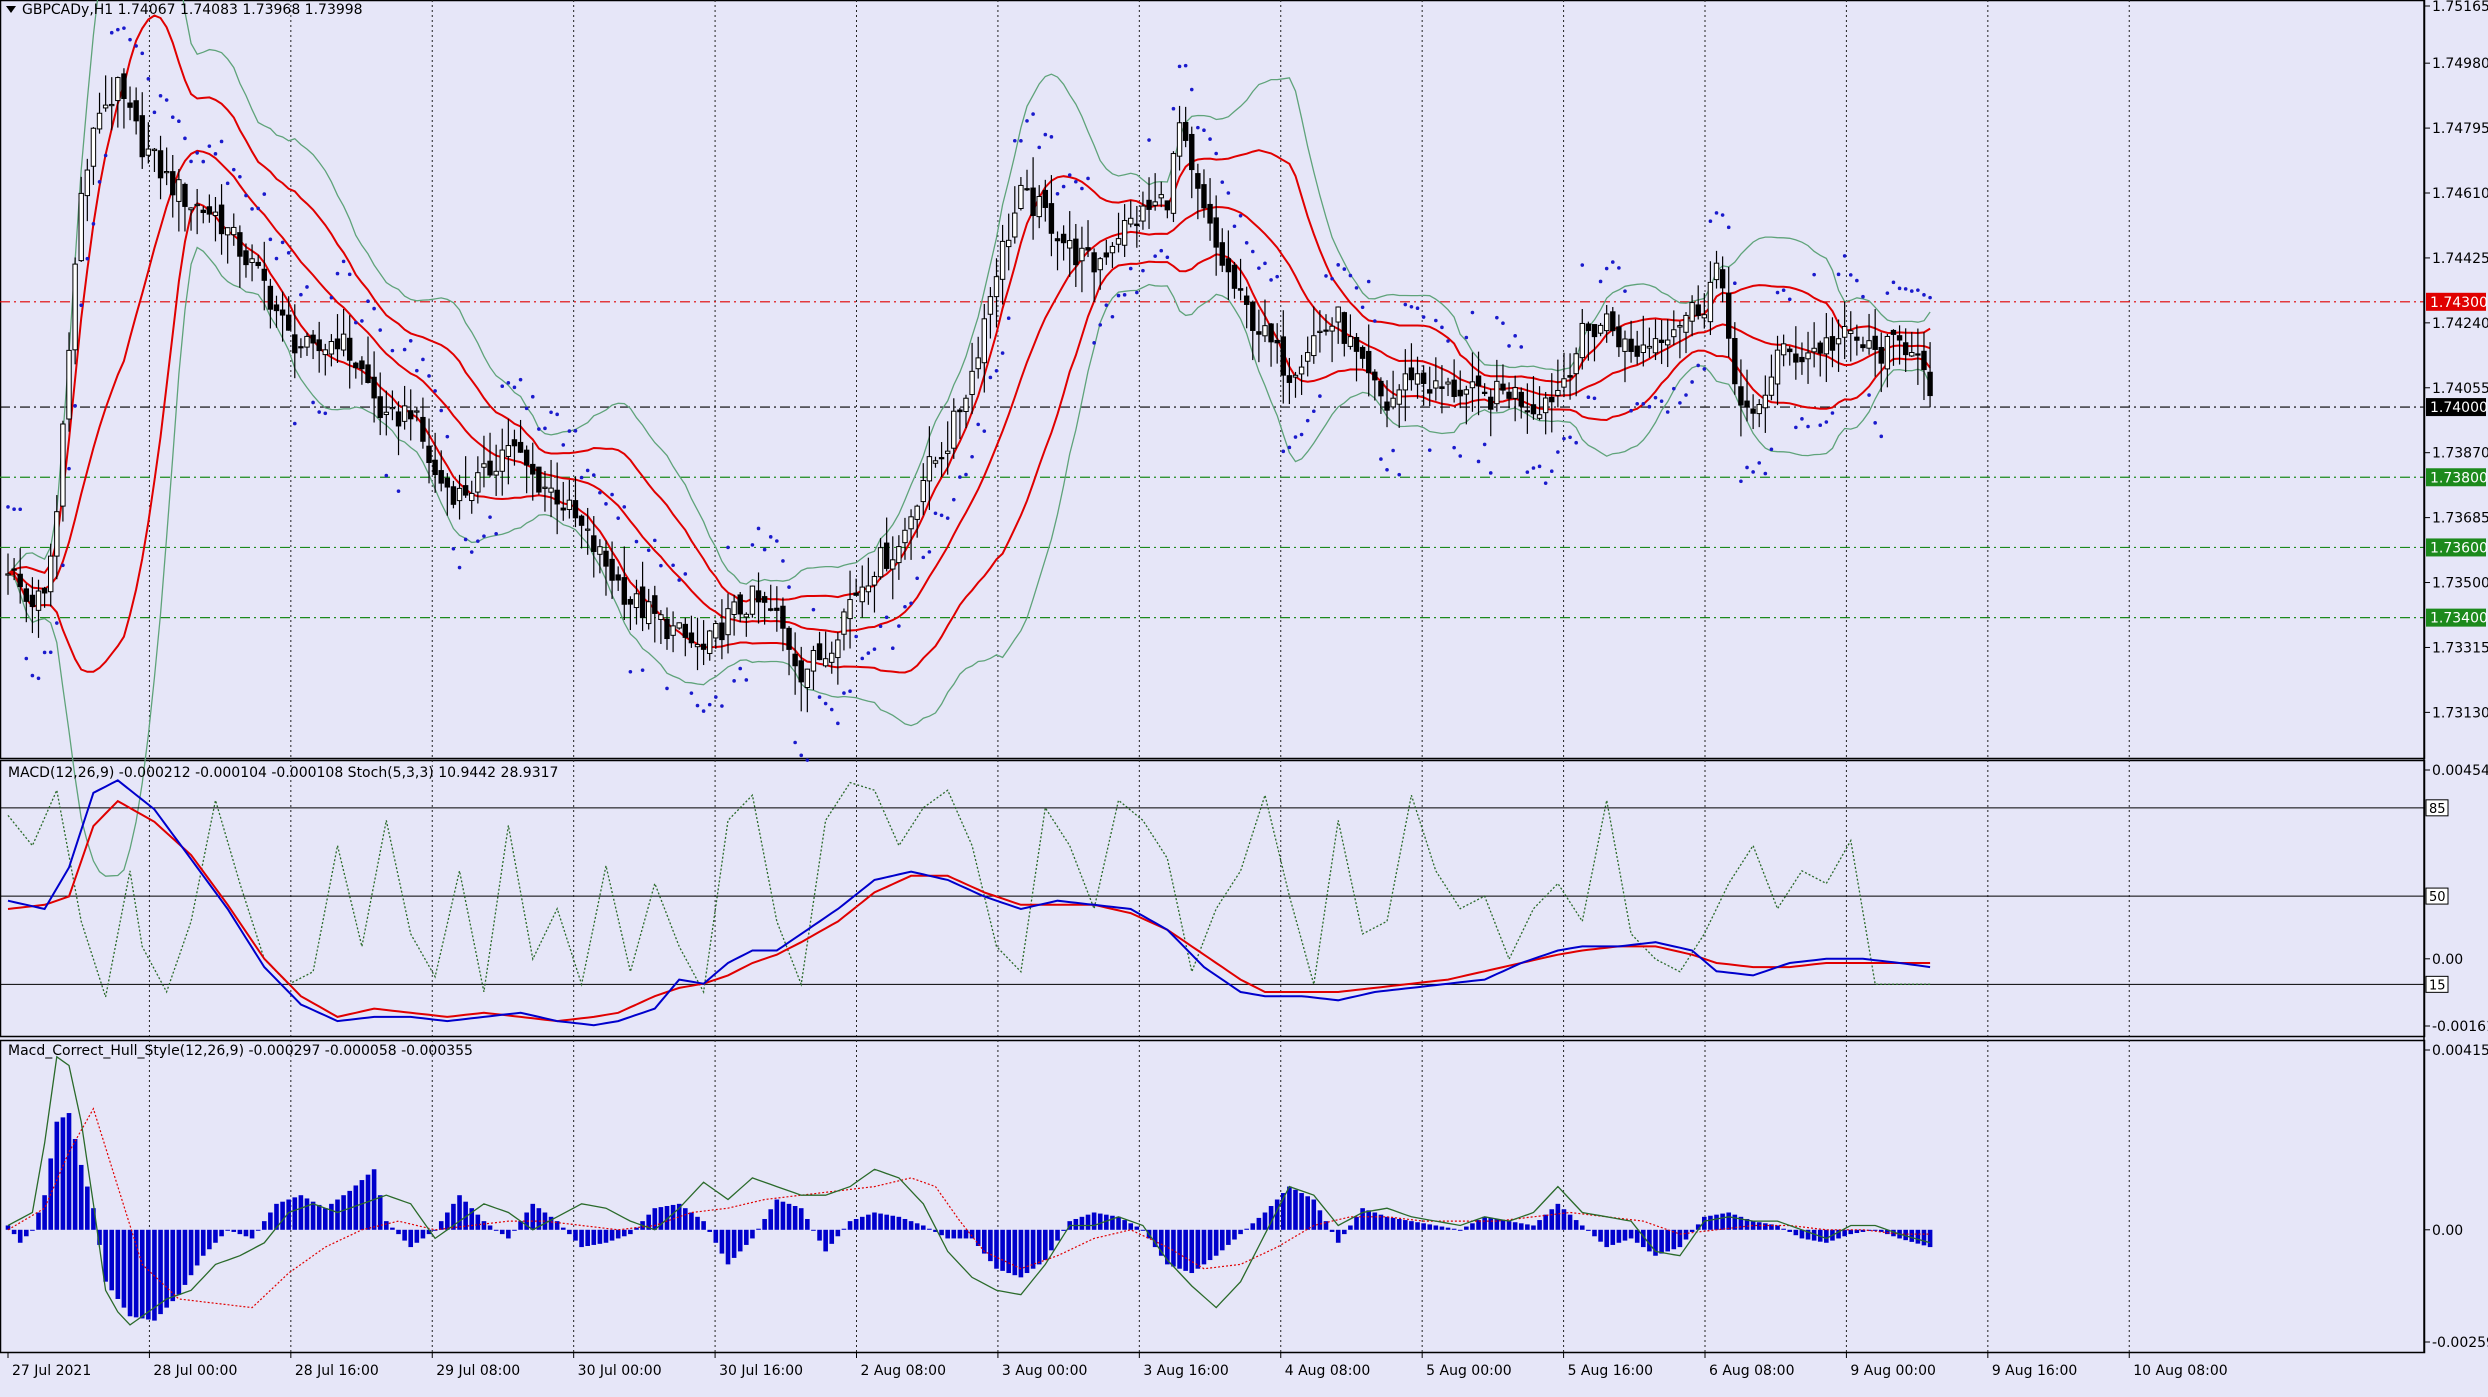 The image size is (2488, 1397). Describe the element at coordinates (2460, 64) in the screenshot. I see `price-tick-label: 1.74980` at that location.